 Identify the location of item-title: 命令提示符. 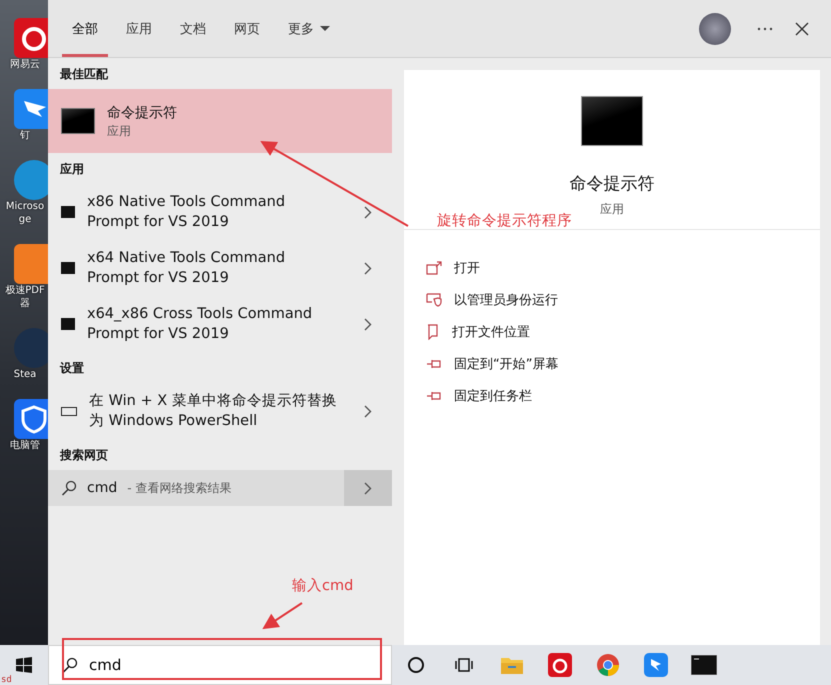
(142, 113).